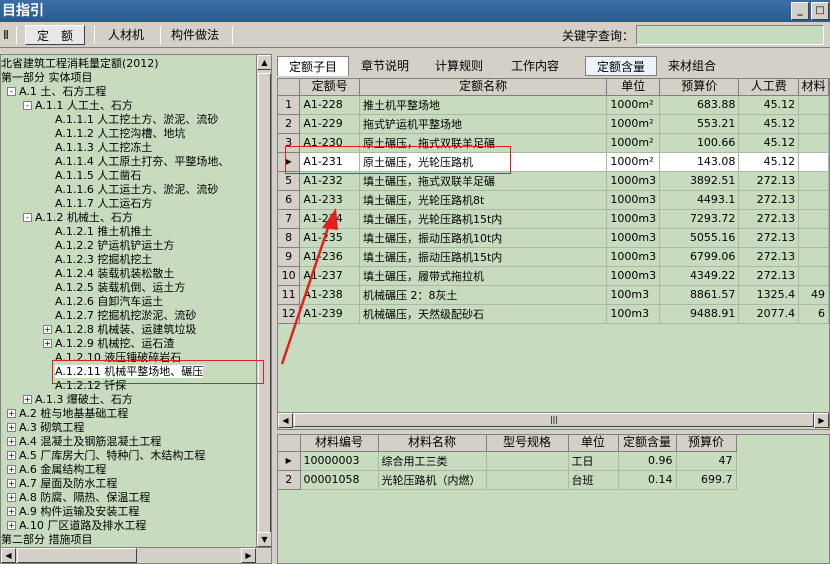  I want to click on annotation-arrow, so click(309, 286).